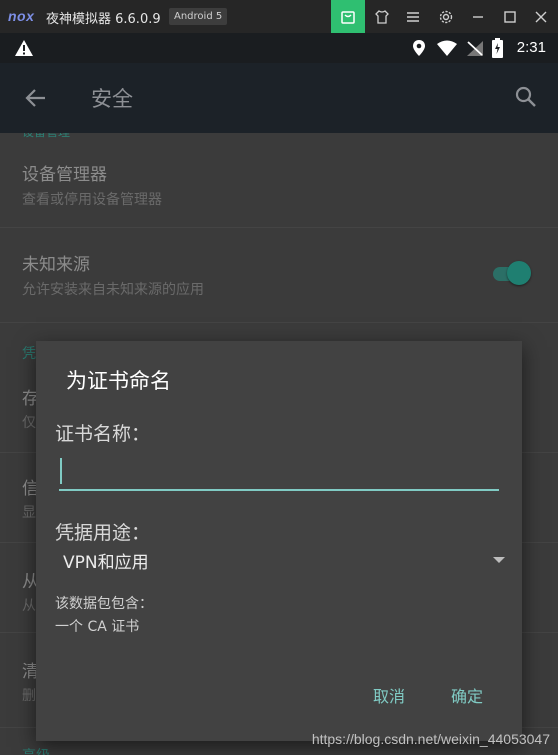 This screenshot has width=558, height=755. I want to click on section-header-advanced: 高级, so click(36, 750).